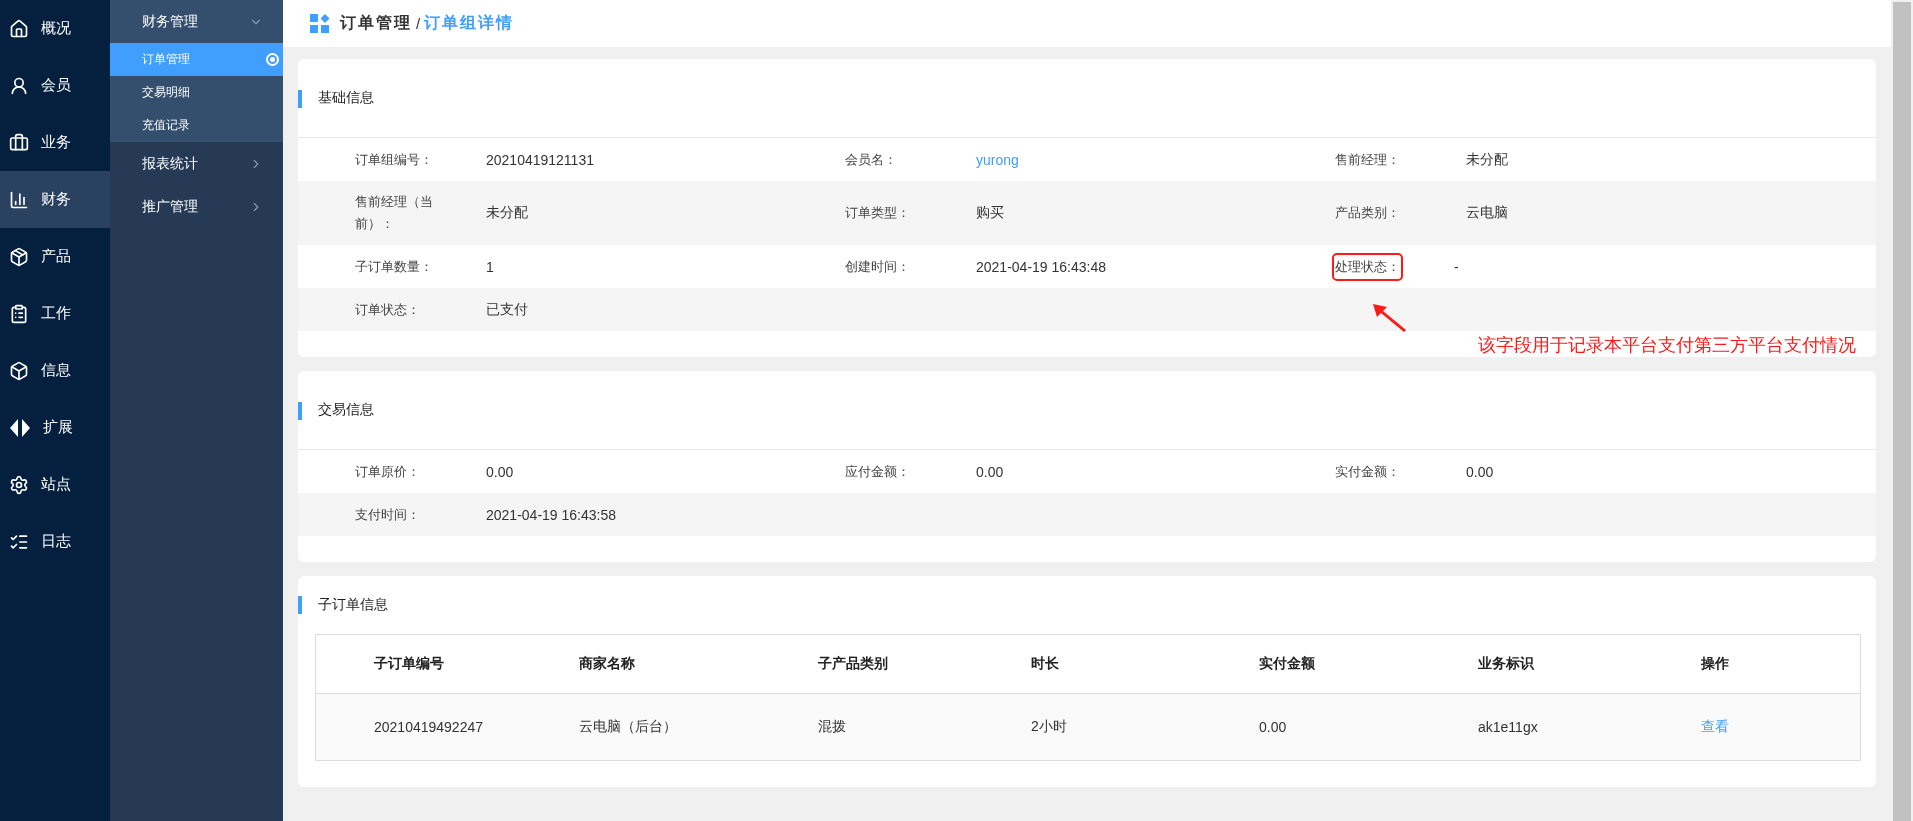 The image size is (1913, 821). What do you see at coordinates (272, 59) in the screenshot?
I see `radio-icon` at bounding box center [272, 59].